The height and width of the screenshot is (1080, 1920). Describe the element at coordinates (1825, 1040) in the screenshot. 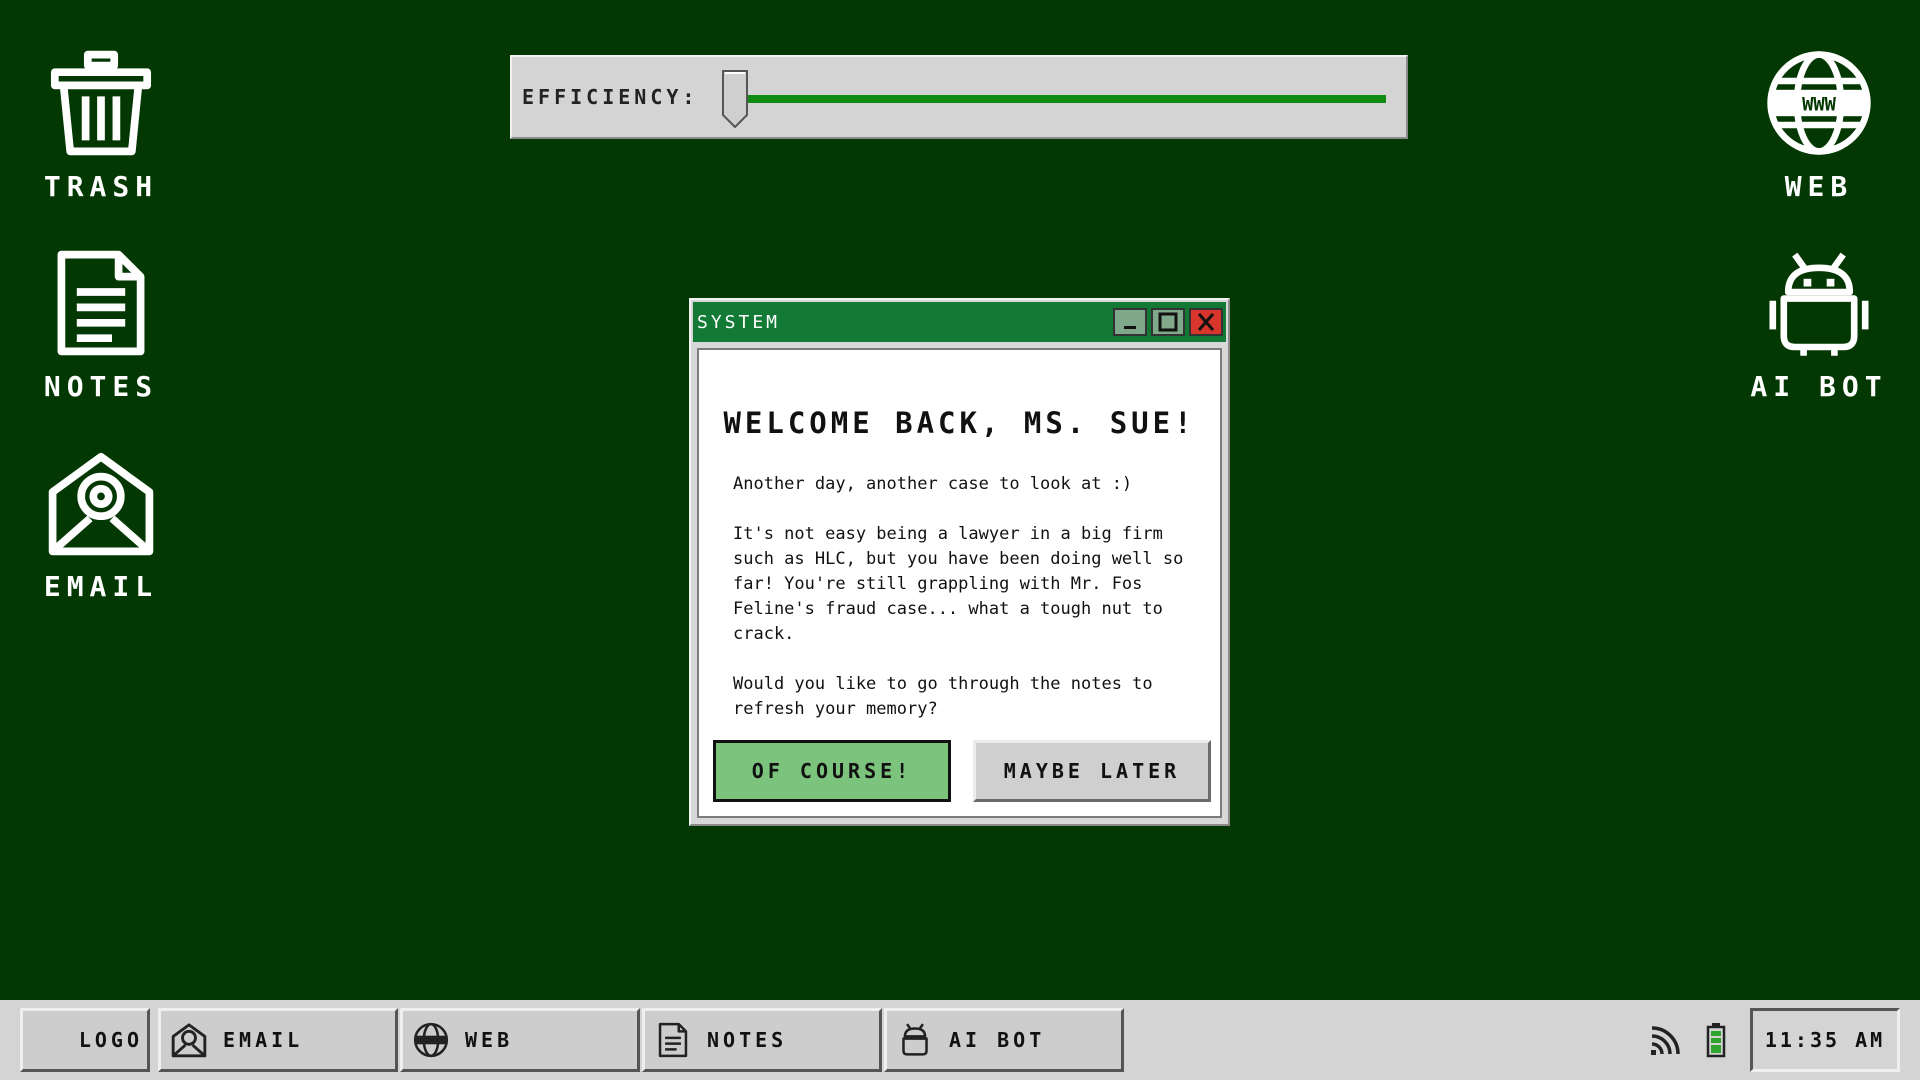

I see `taskbar-clock: 11:35 AM` at that location.